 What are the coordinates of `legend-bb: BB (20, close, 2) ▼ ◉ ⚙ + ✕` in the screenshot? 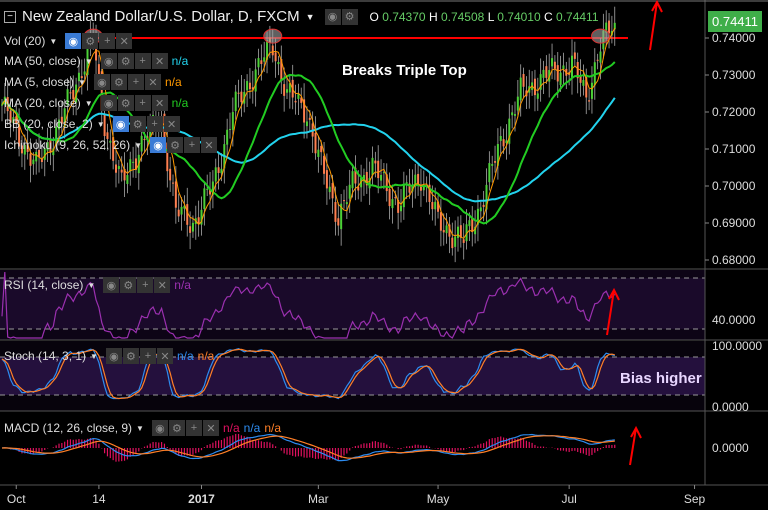 It's located at (92, 124).